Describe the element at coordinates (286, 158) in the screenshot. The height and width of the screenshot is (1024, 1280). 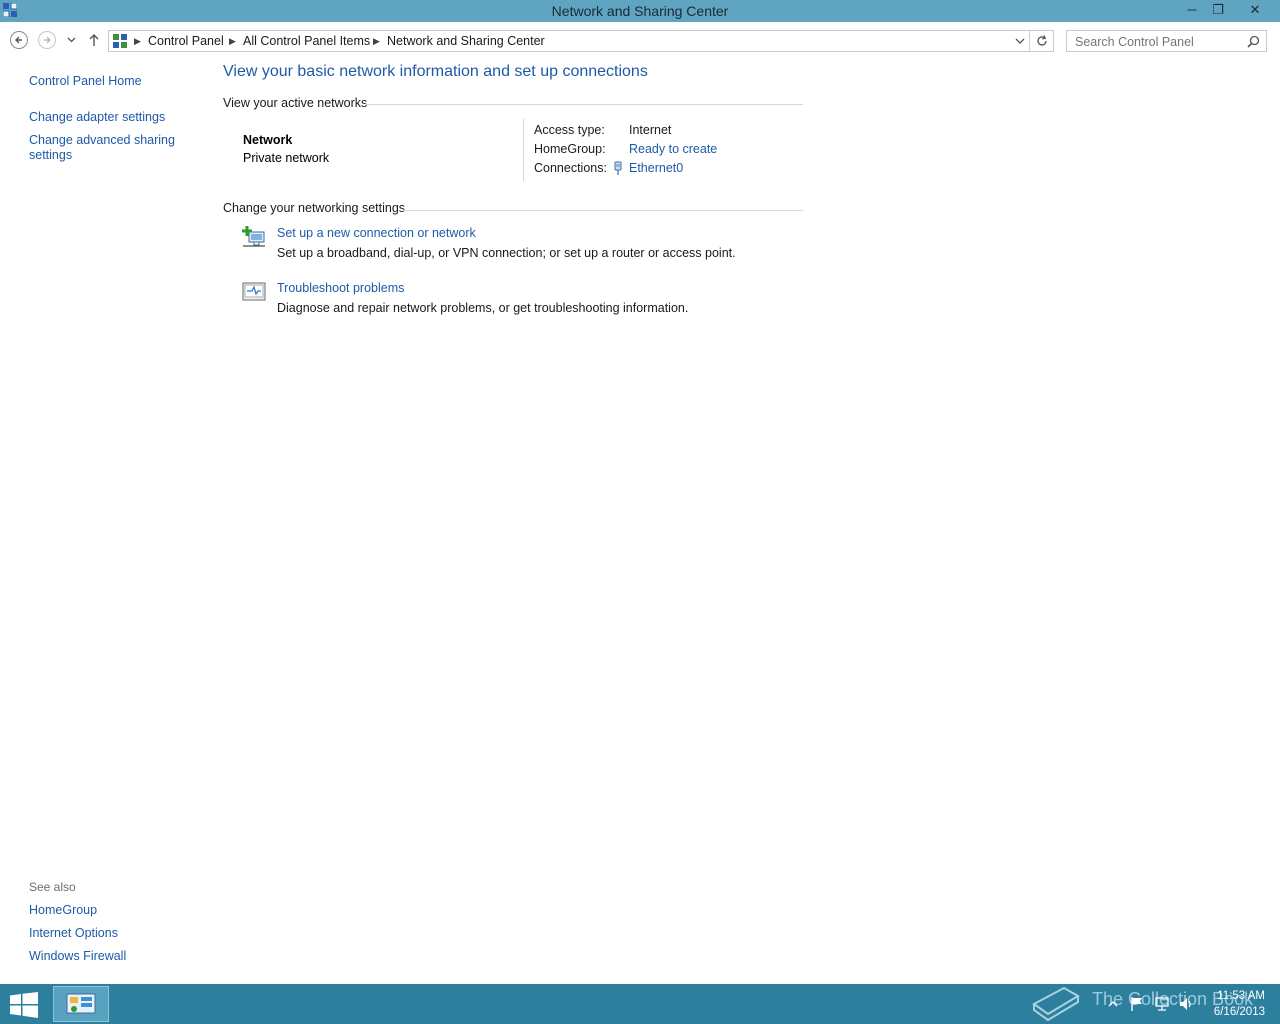
I see `network-type-link: Private network` at that location.